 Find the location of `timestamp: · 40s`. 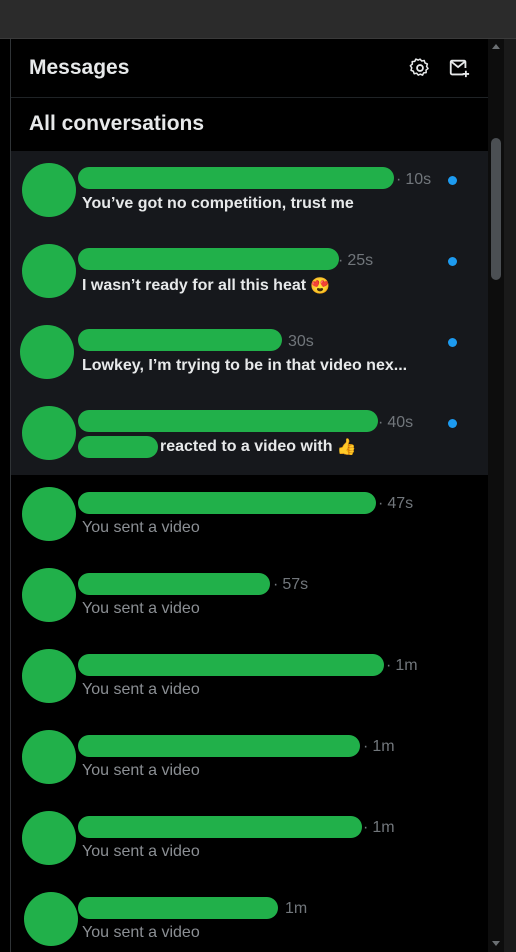

timestamp: · 40s is located at coordinates (396, 422).